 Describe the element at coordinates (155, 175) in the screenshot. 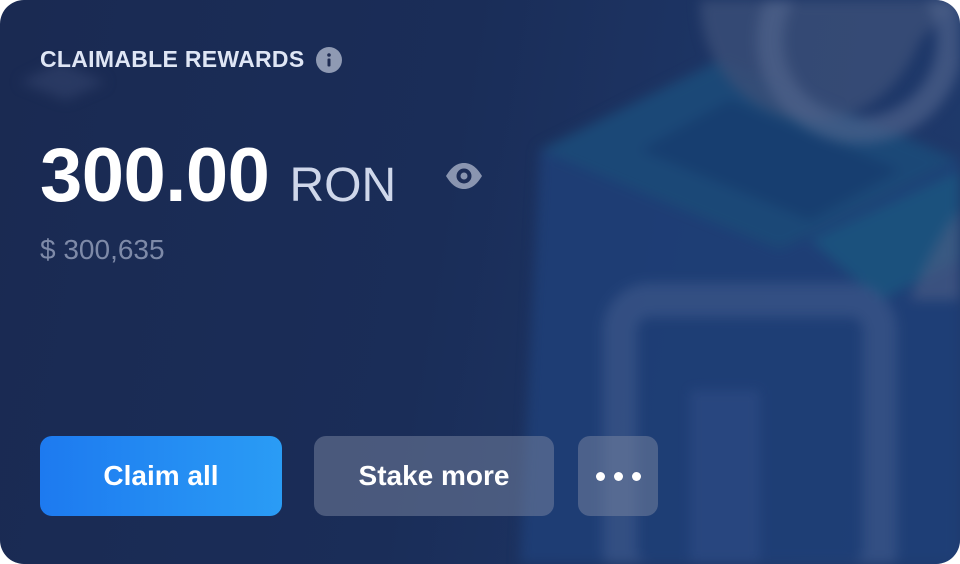

I see `reward-amount: 300.00` at that location.